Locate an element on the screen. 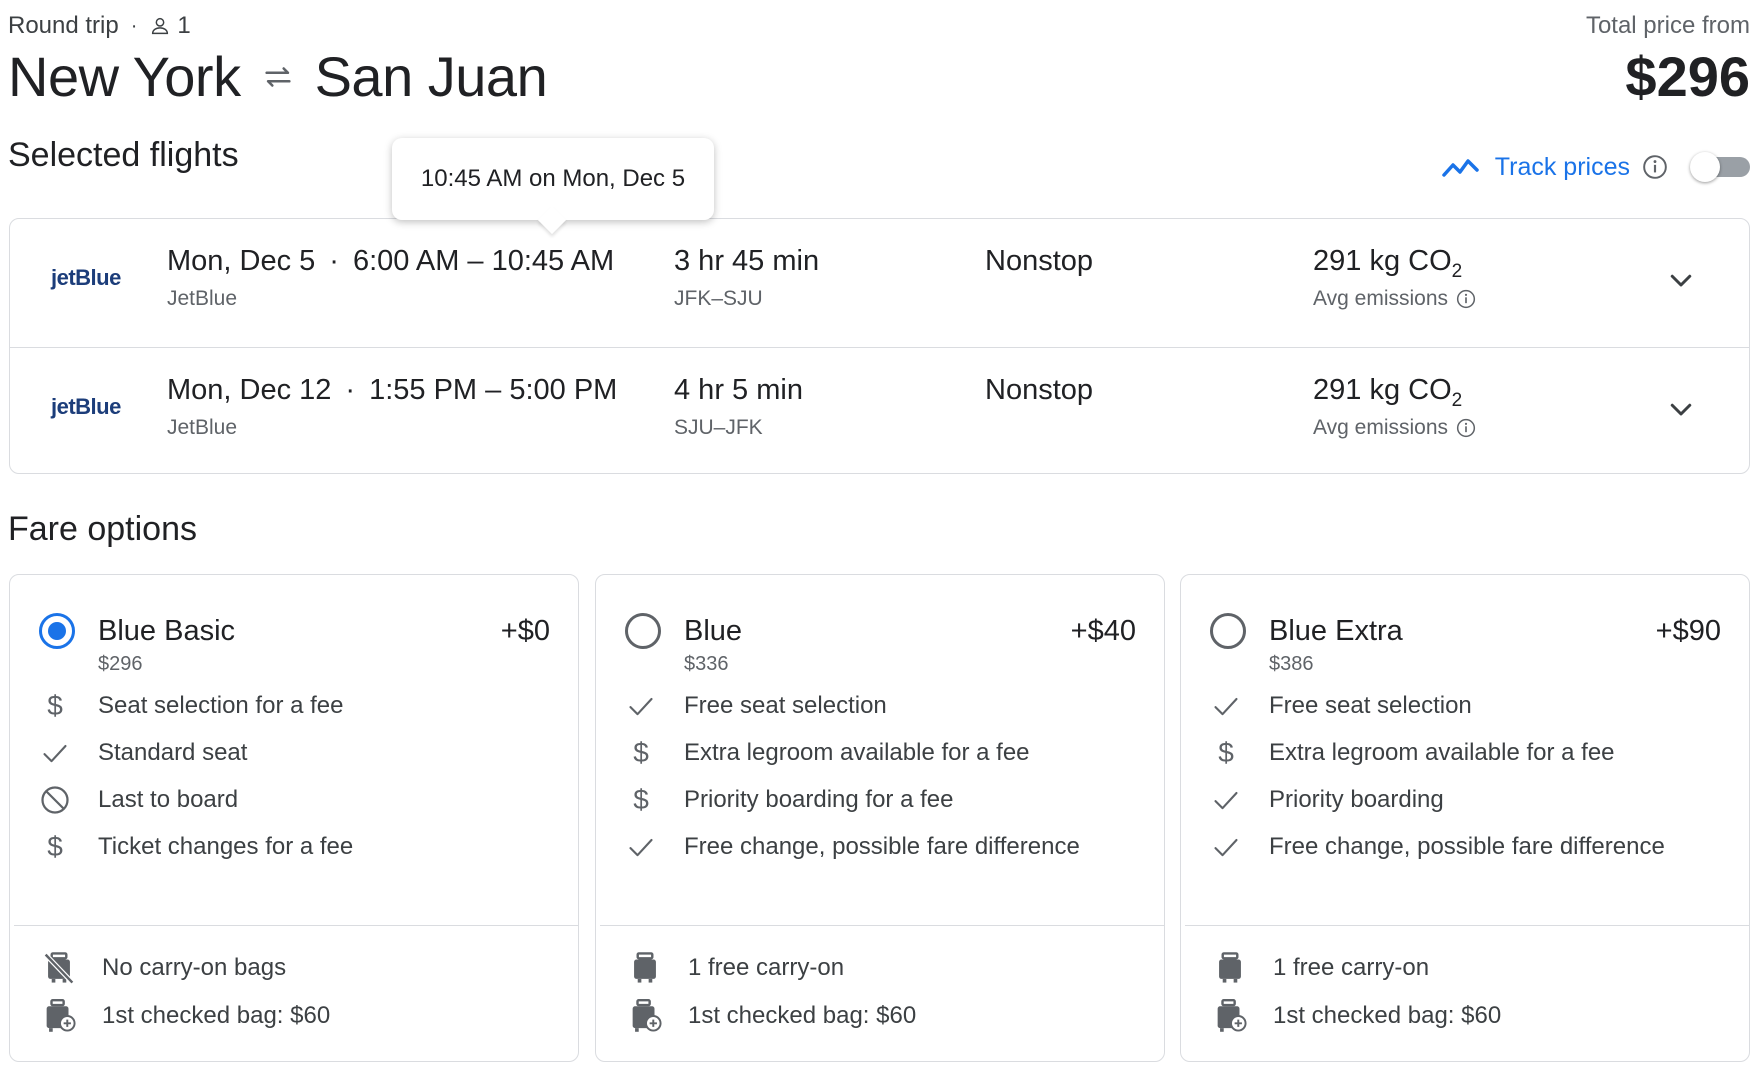 The height and width of the screenshot is (1082, 1764). fare-feature-text: Ticket changes for a fee is located at coordinates (226, 846).